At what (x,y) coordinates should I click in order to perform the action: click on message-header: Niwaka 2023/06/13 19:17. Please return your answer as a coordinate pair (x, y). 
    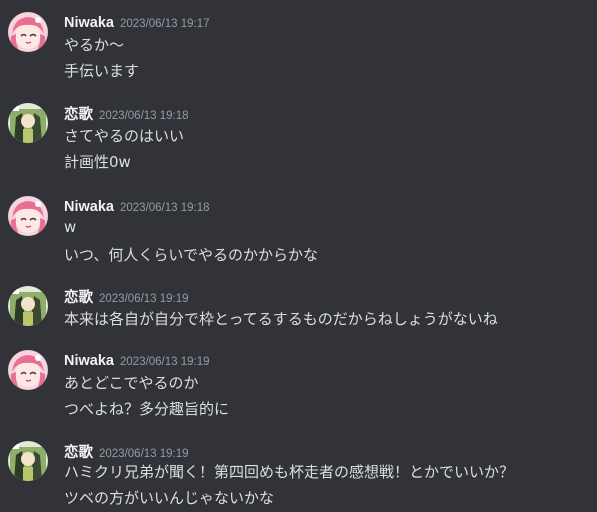
    Looking at the image, I should click on (137, 21).